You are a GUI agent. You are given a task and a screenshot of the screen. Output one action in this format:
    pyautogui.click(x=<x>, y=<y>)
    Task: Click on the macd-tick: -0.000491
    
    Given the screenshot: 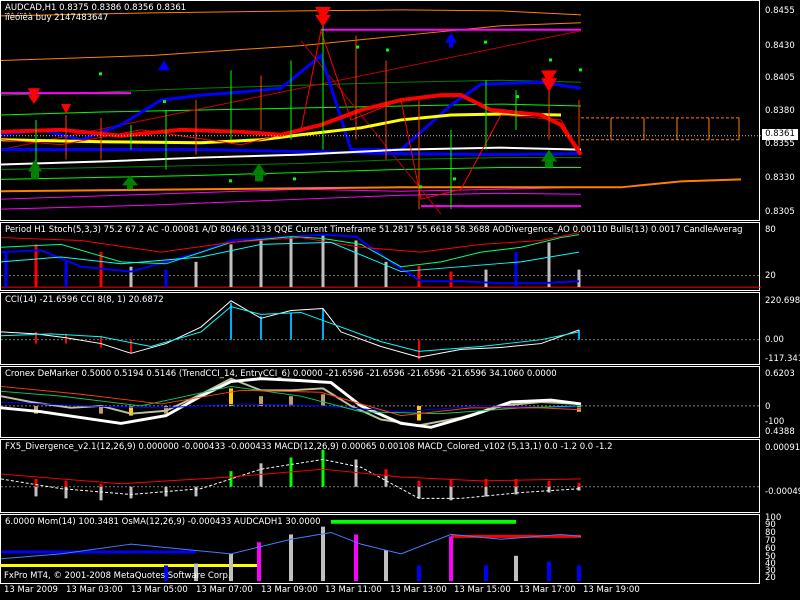 What is the action you would take?
    pyautogui.click(x=782, y=492)
    